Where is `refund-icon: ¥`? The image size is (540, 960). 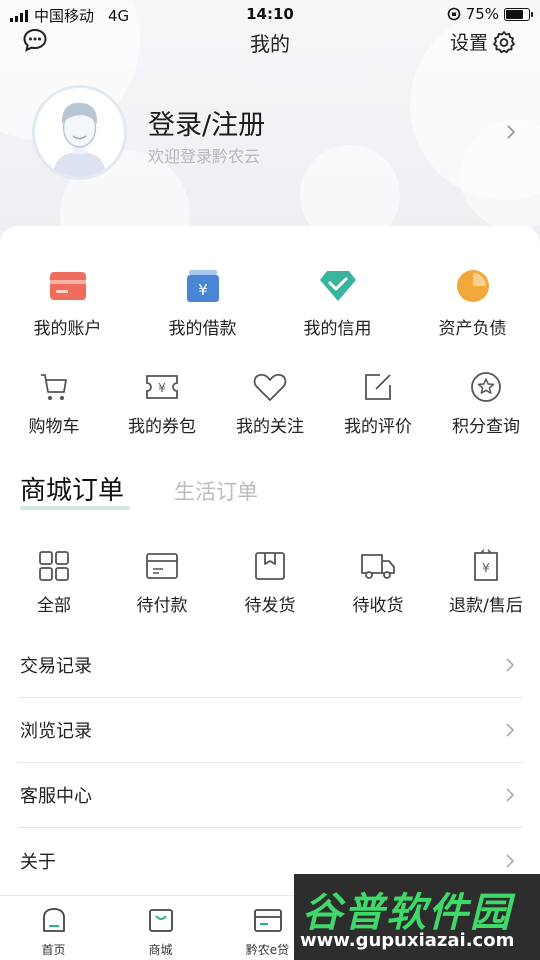 refund-icon: ¥ is located at coordinates (486, 565).